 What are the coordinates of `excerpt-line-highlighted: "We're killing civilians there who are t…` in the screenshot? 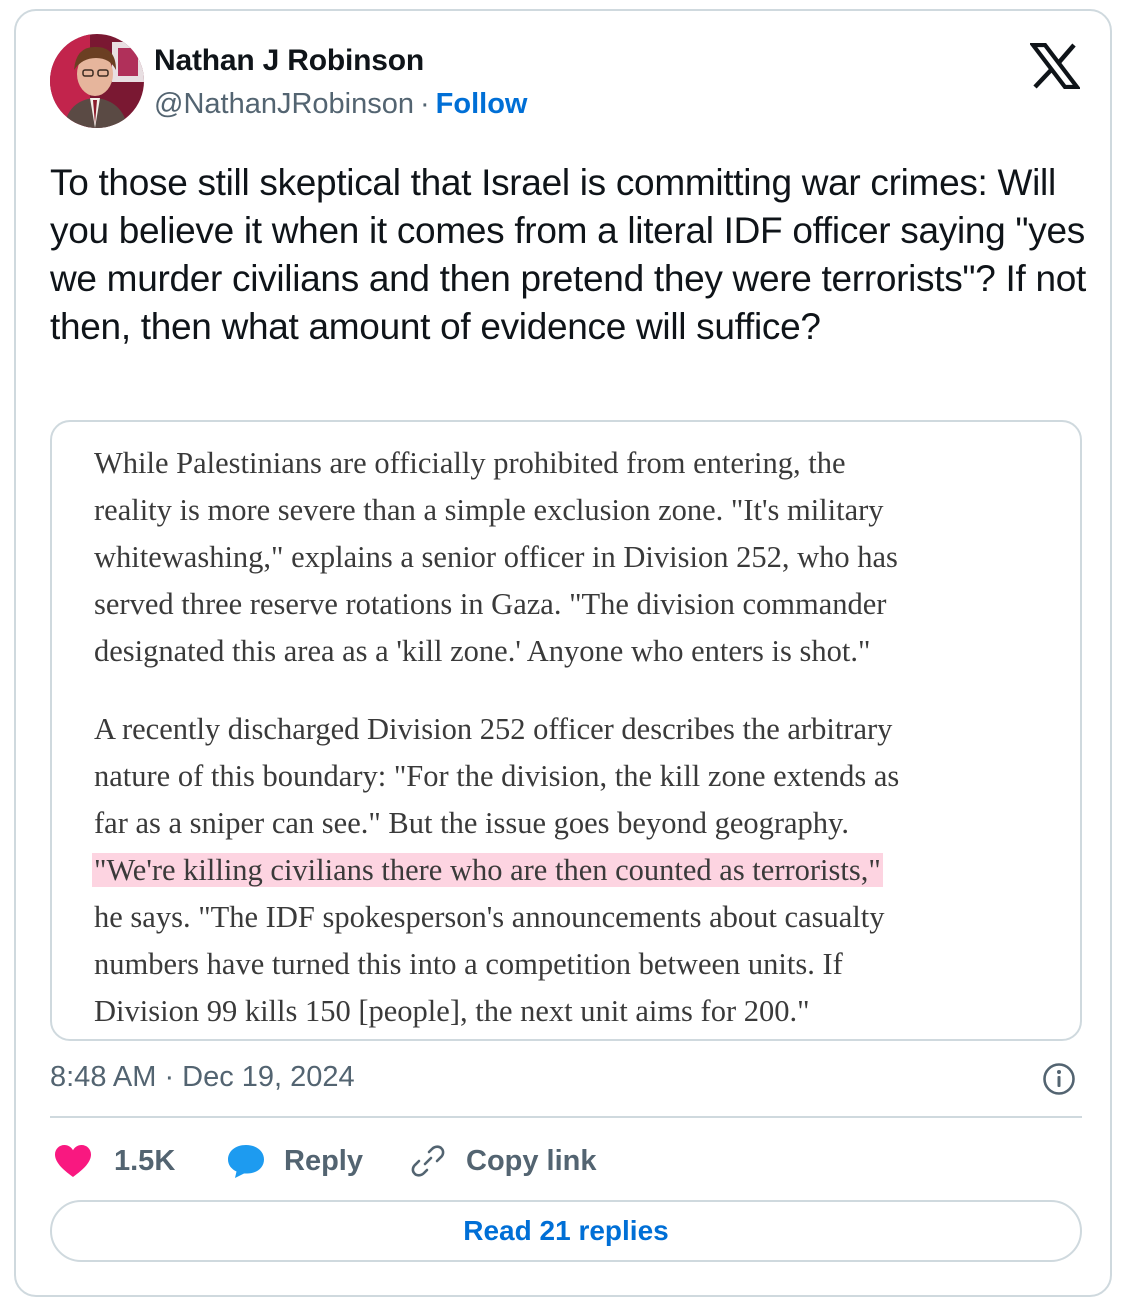 It's located at (568, 870).